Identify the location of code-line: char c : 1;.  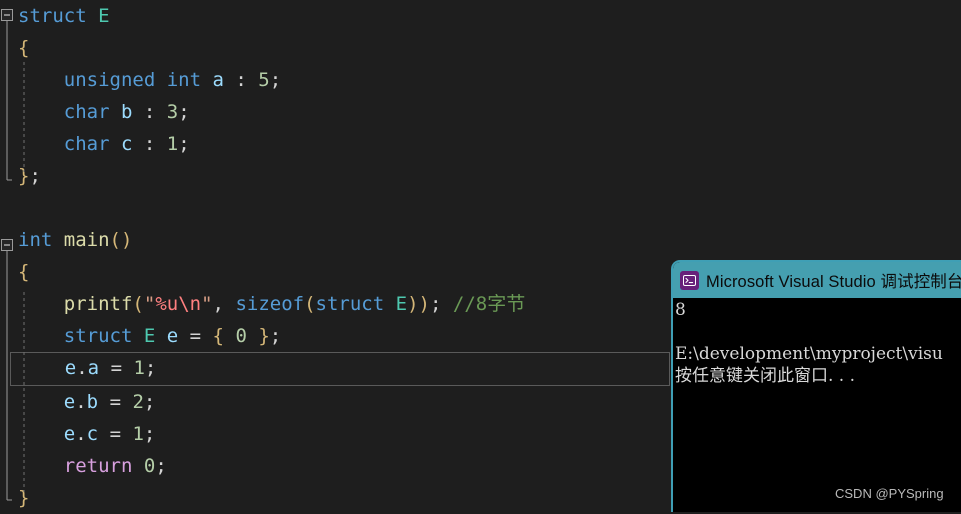
(480, 144).